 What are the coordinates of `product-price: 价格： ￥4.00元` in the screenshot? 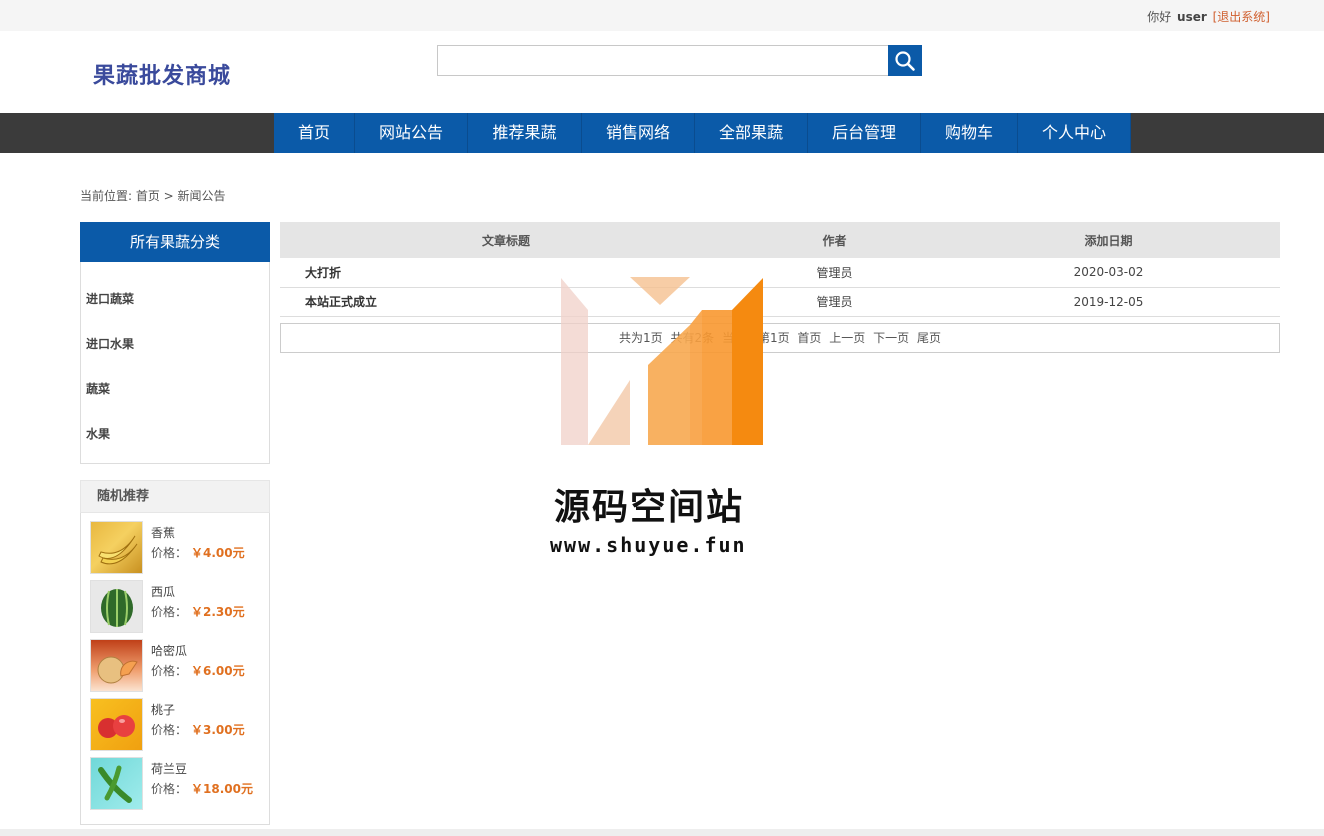 It's located at (198, 552).